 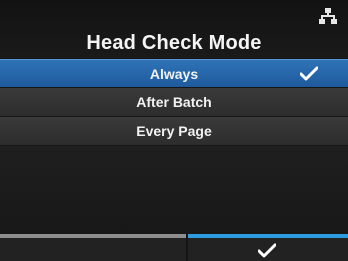 What do you see at coordinates (328, 16) in the screenshot?
I see `network-icon` at bounding box center [328, 16].